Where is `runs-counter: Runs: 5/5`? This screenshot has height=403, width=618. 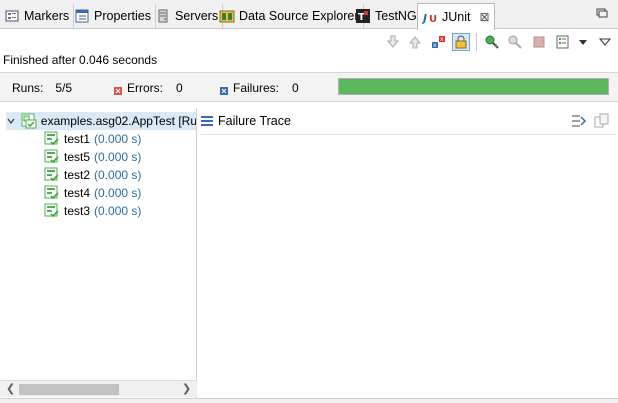
runs-counter: Runs: 5/5 is located at coordinates (42, 88).